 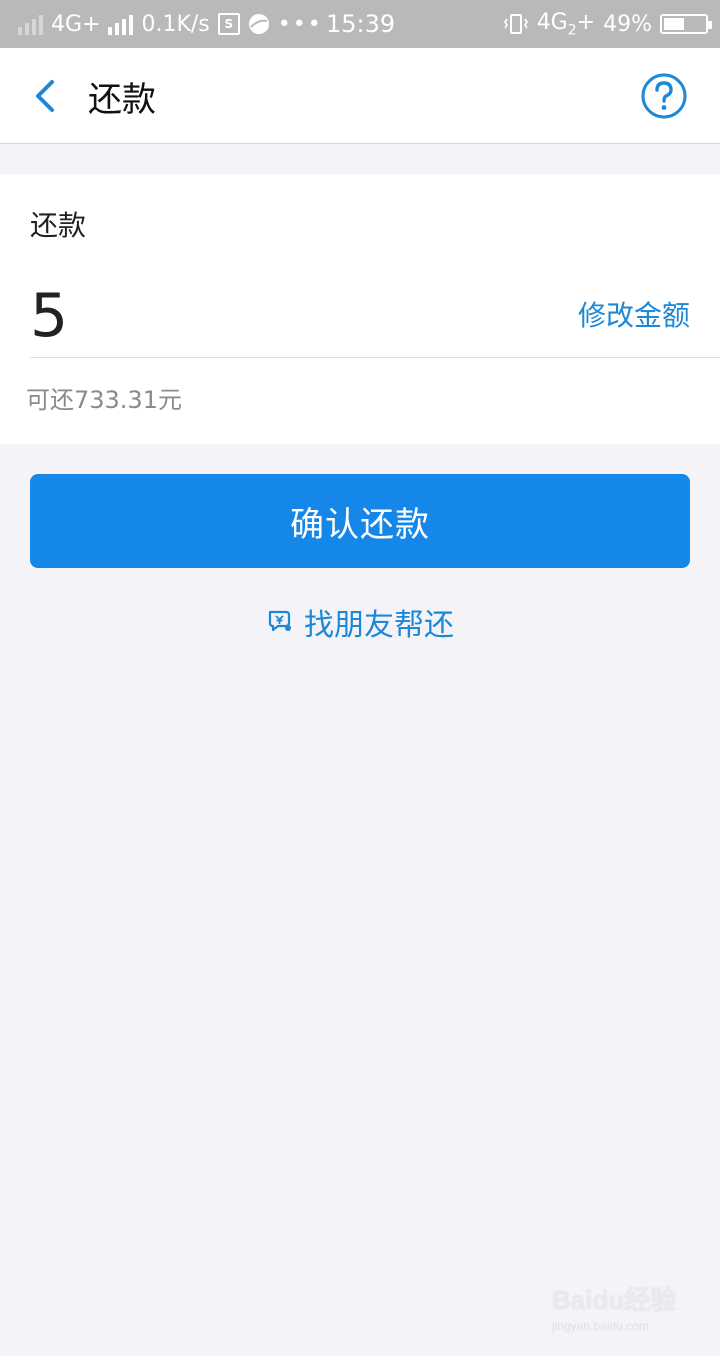 I want to click on signal-bars-2-icon, so click(x=121, y=24).